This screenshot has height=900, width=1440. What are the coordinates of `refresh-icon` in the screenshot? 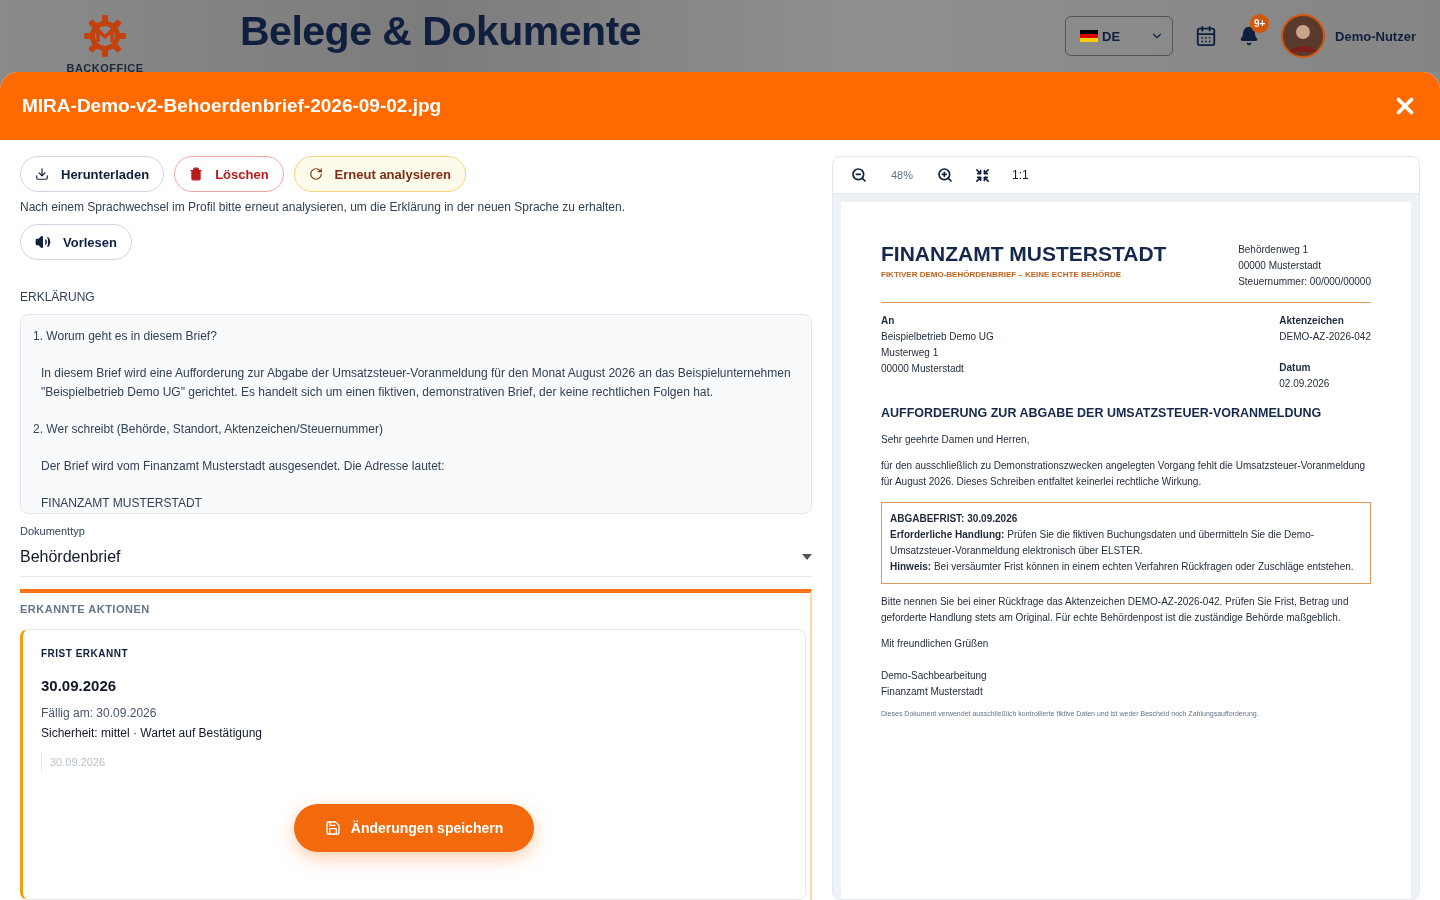 It's located at (315, 174).